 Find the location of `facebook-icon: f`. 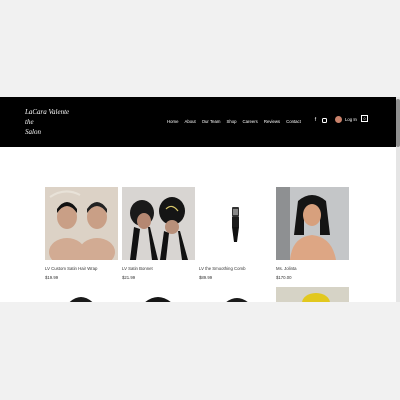

facebook-icon: f is located at coordinates (315, 120).